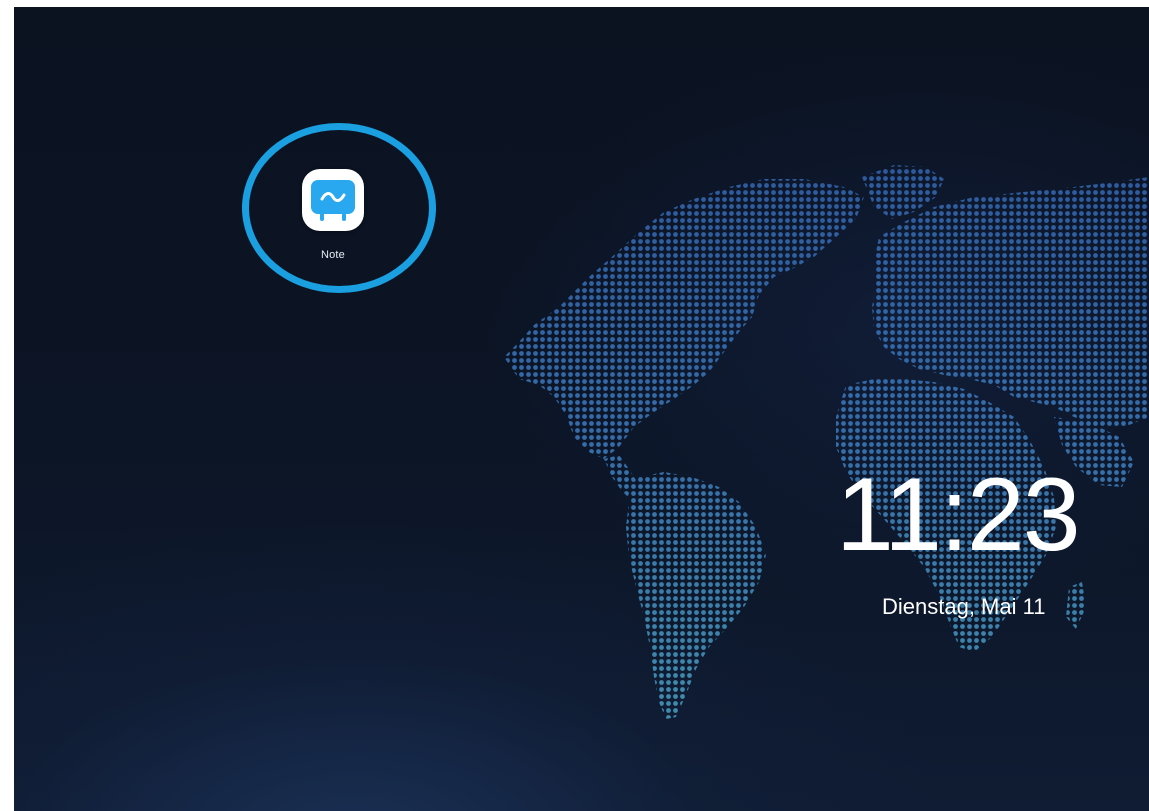  I want to click on note-board-icon, so click(333, 200).